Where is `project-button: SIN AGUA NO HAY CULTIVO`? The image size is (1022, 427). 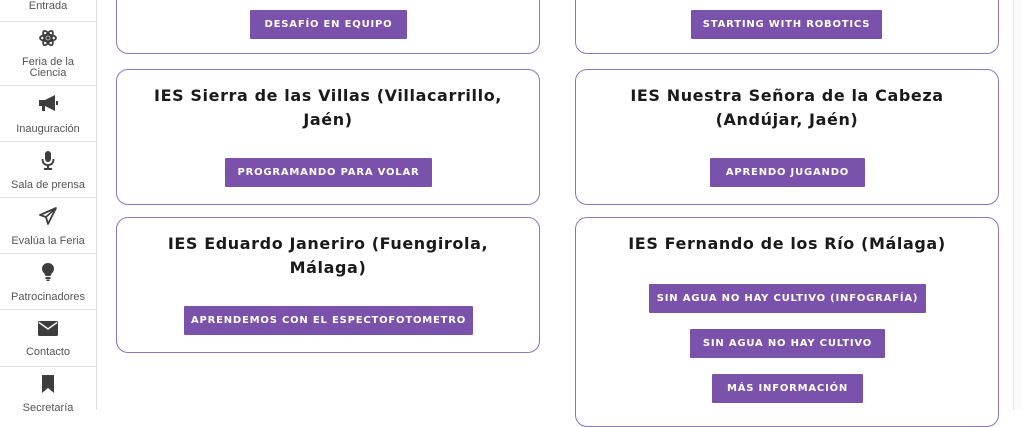
project-button: SIN AGUA NO HAY CULTIVO is located at coordinates (787, 343).